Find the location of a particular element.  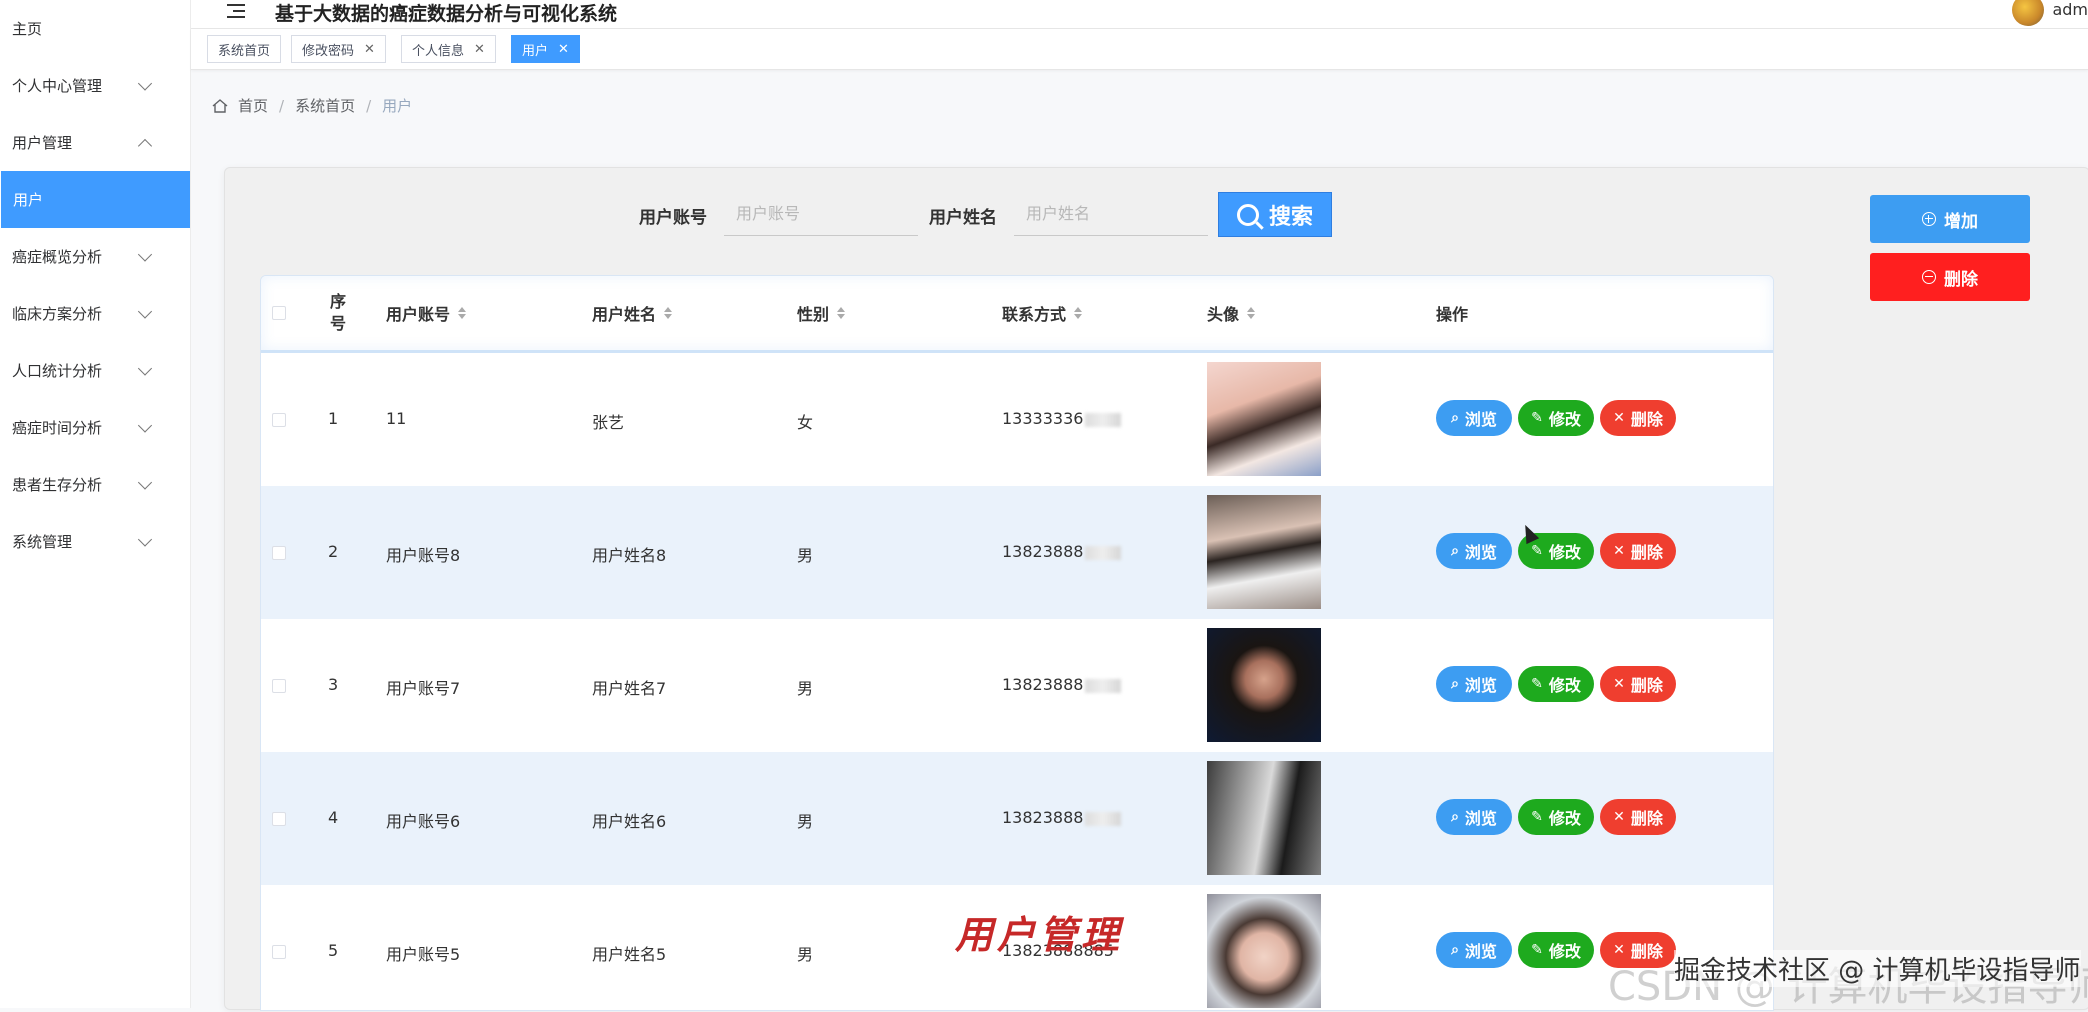

cell-name: 用户姓名5 is located at coordinates (629, 954).